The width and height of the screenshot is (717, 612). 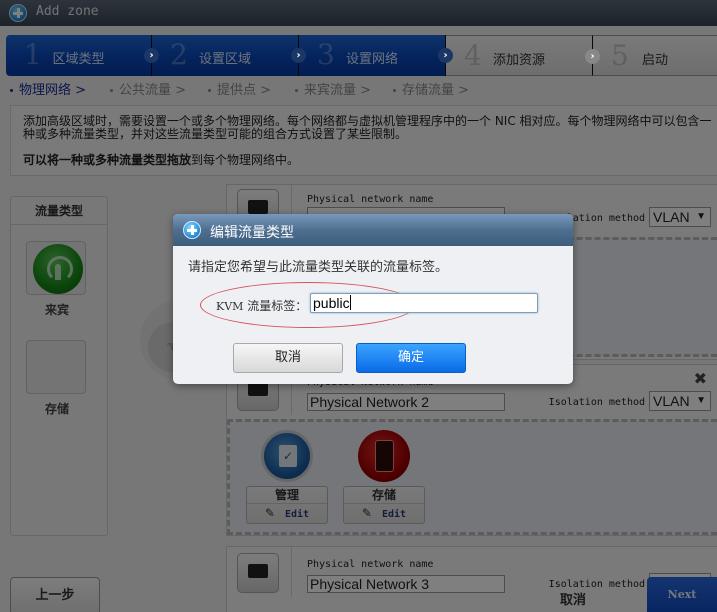 I want to click on dialog-cancel-button: 取消, so click(x=288, y=358).